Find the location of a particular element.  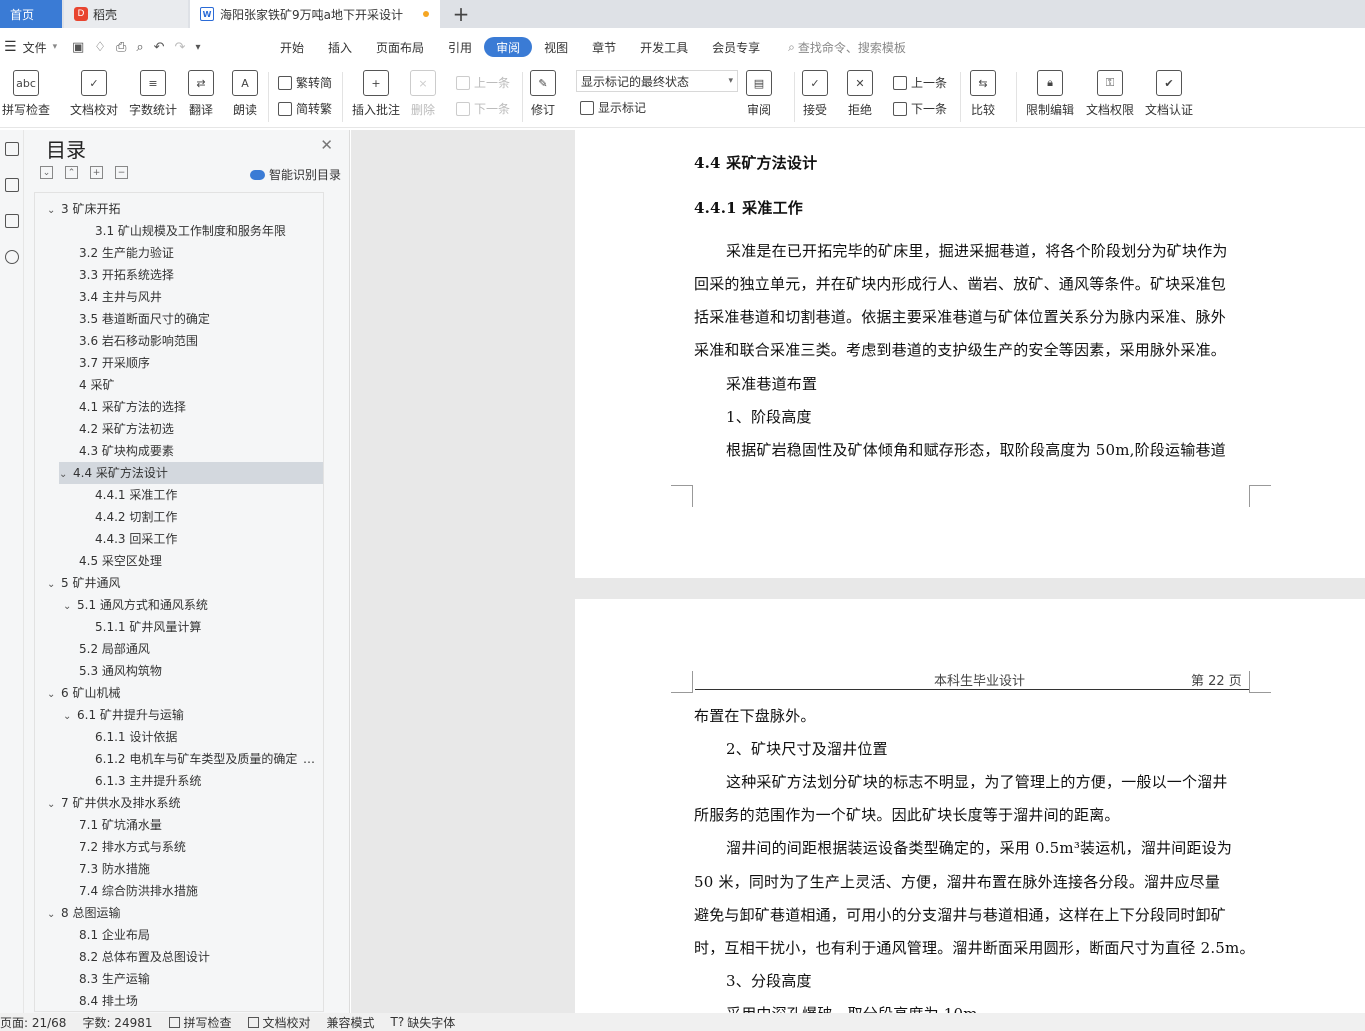

toc-item: 4.4.1 采准工作 is located at coordinates (136, 495).